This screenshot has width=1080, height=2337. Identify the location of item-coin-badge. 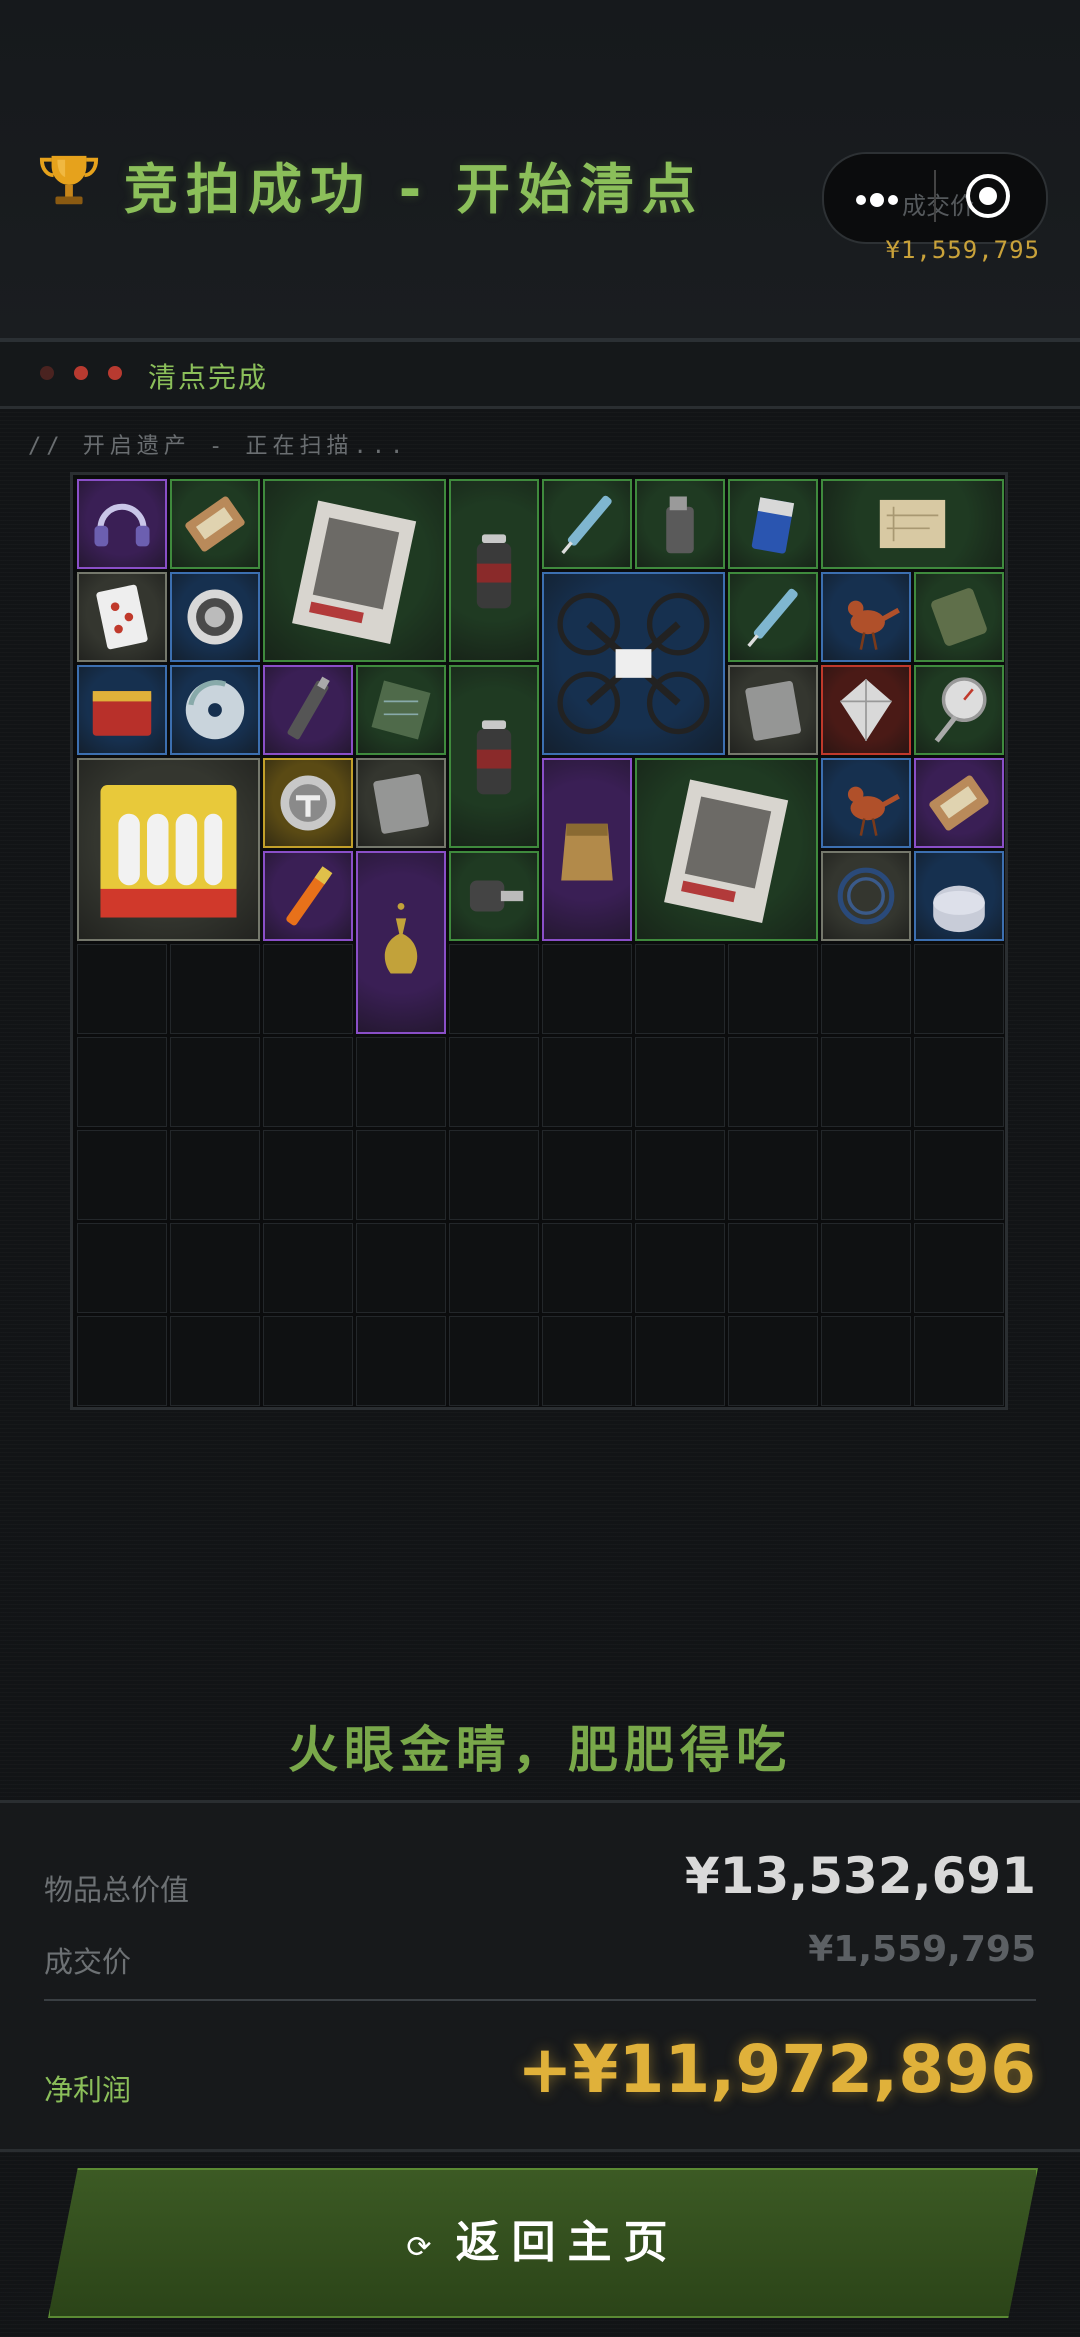
(215, 617).